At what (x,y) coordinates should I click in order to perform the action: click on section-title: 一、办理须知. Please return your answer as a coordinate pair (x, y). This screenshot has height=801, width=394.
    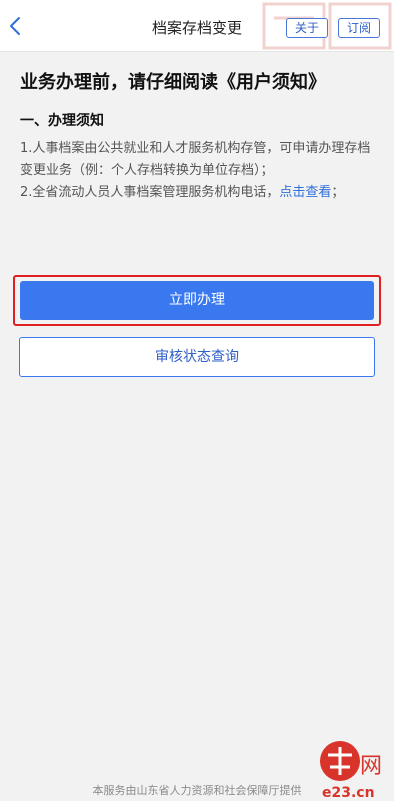
    Looking at the image, I should click on (62, 121).